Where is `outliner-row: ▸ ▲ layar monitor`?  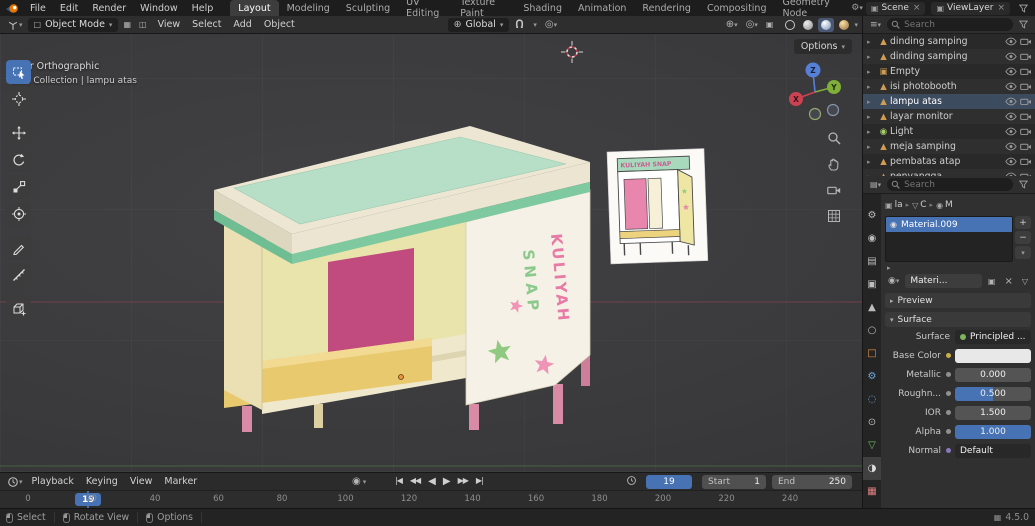
outliner-row: ▸ ▲ layar monitor is located at coordinates (949, 116).